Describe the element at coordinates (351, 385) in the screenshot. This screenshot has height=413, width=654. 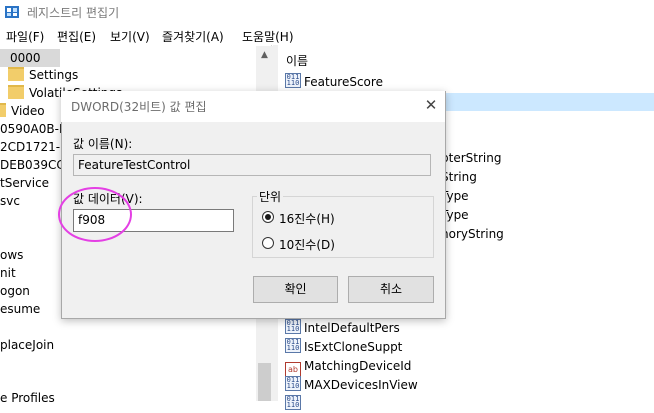
I see `list-item: 011 110 MAXDevicesInView` at that location.